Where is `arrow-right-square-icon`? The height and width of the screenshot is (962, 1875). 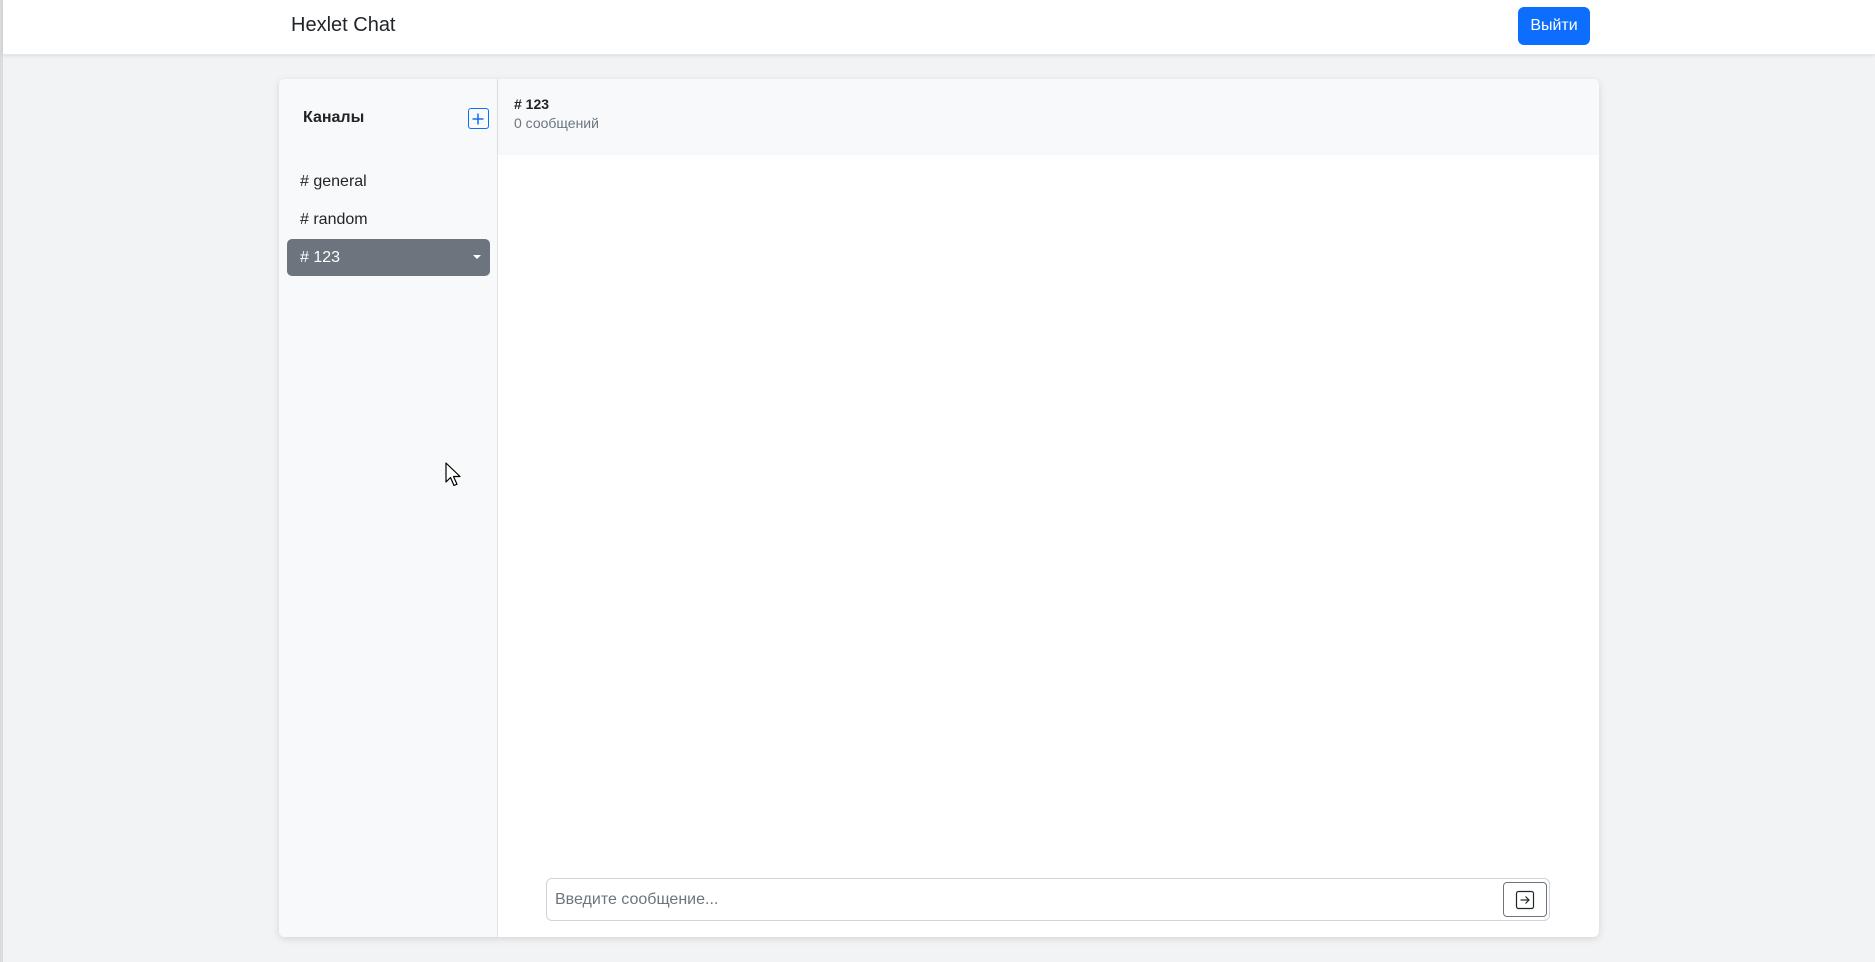 arrow-right-square-icon is located at coordinates (1525, 899).